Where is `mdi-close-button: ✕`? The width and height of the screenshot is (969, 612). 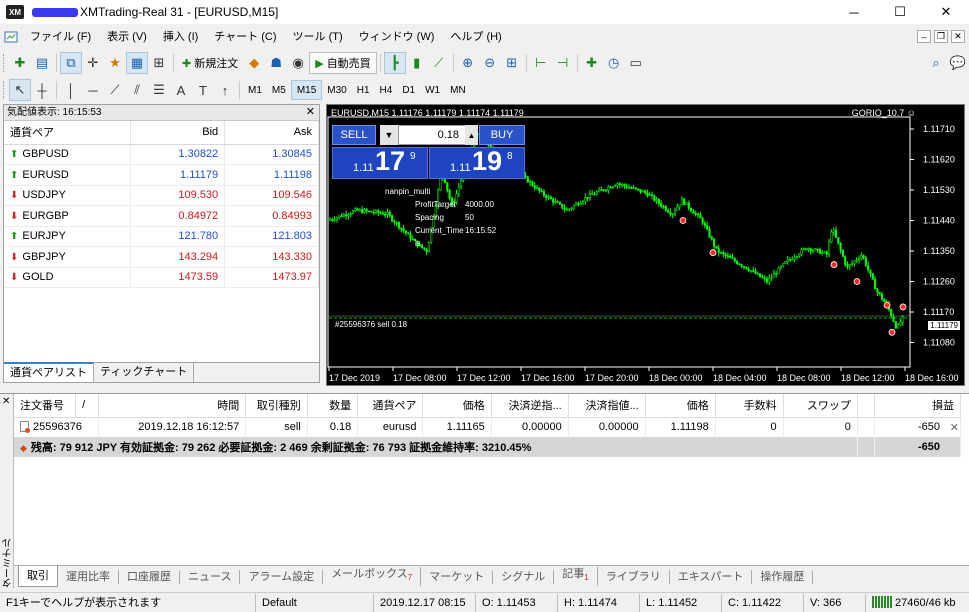
mdi-close-button: ✕ is located at coordinates (958, 36).